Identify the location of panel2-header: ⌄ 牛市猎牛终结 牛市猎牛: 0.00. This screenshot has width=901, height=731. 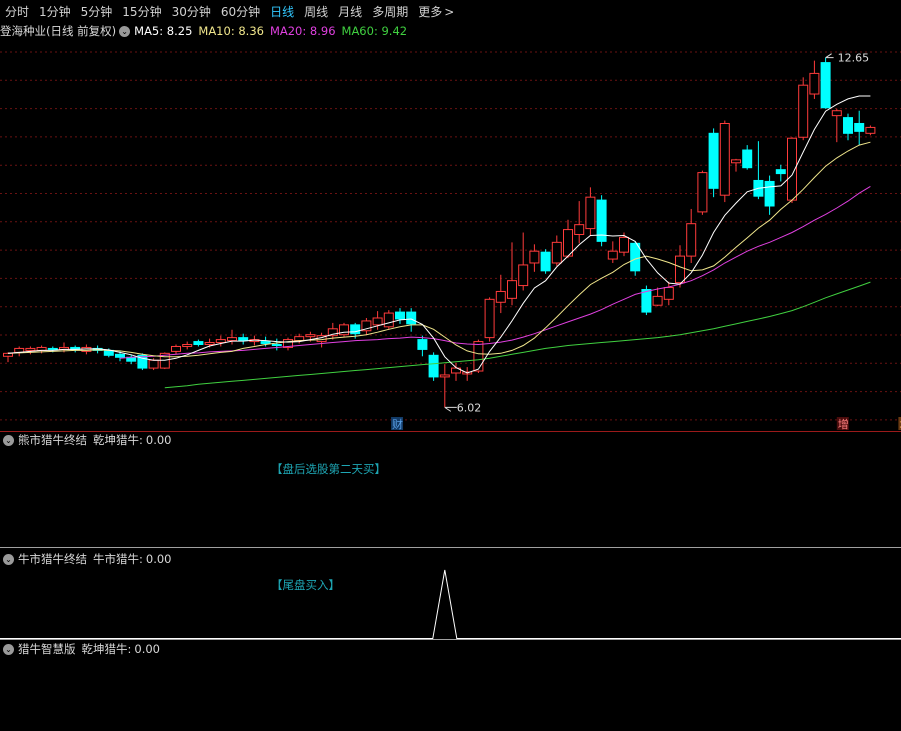
(85, 559).